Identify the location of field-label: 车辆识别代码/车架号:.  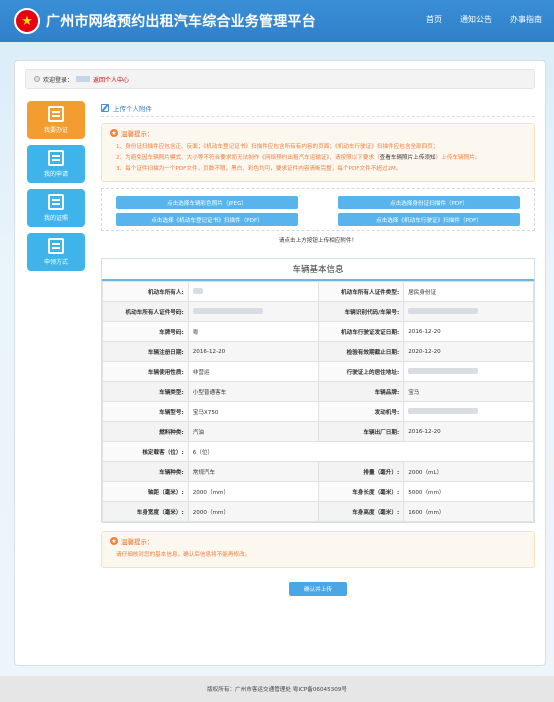
(361, 311).